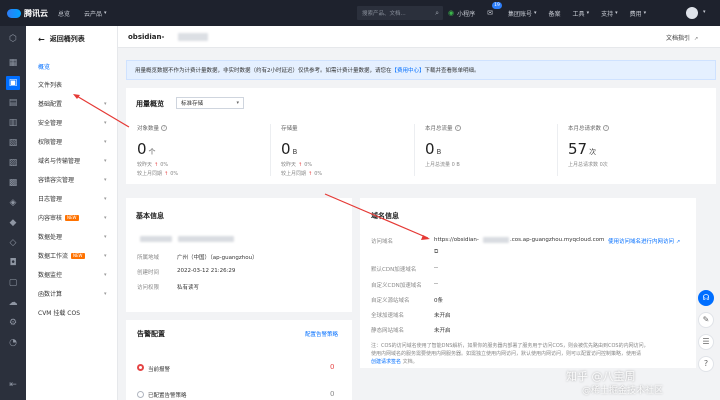 The image size is (720, 400). I want to click on custom-cdn-value: --, so click(436, 284).